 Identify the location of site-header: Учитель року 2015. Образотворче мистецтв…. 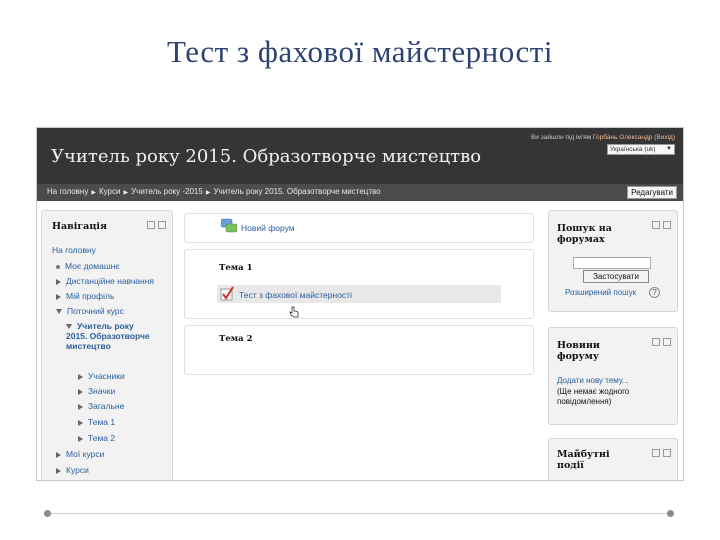
(360, 156).